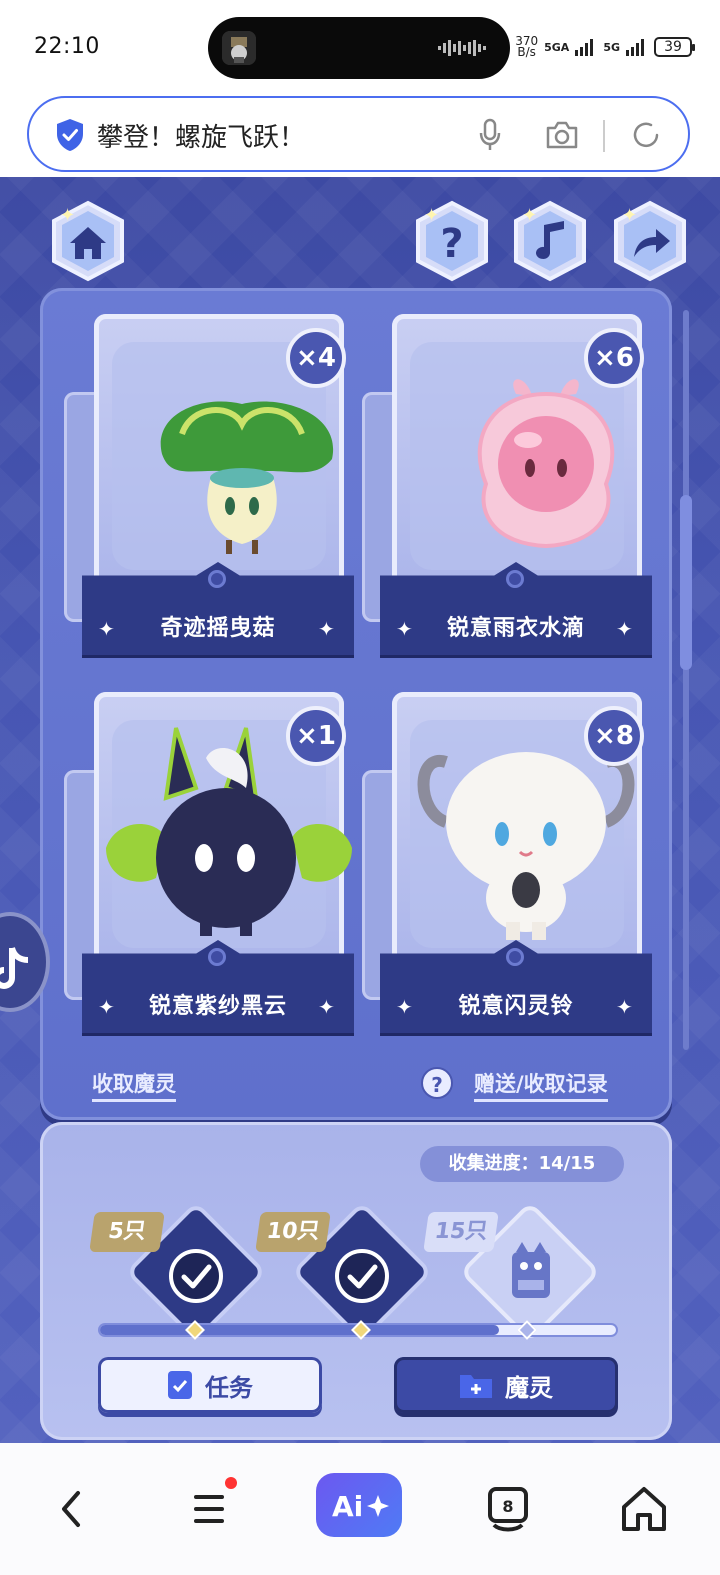  What do you see at coordinates (462, 48) in the screenshot?
I see `audio-wave-icon` at bounding box center [462, 48].